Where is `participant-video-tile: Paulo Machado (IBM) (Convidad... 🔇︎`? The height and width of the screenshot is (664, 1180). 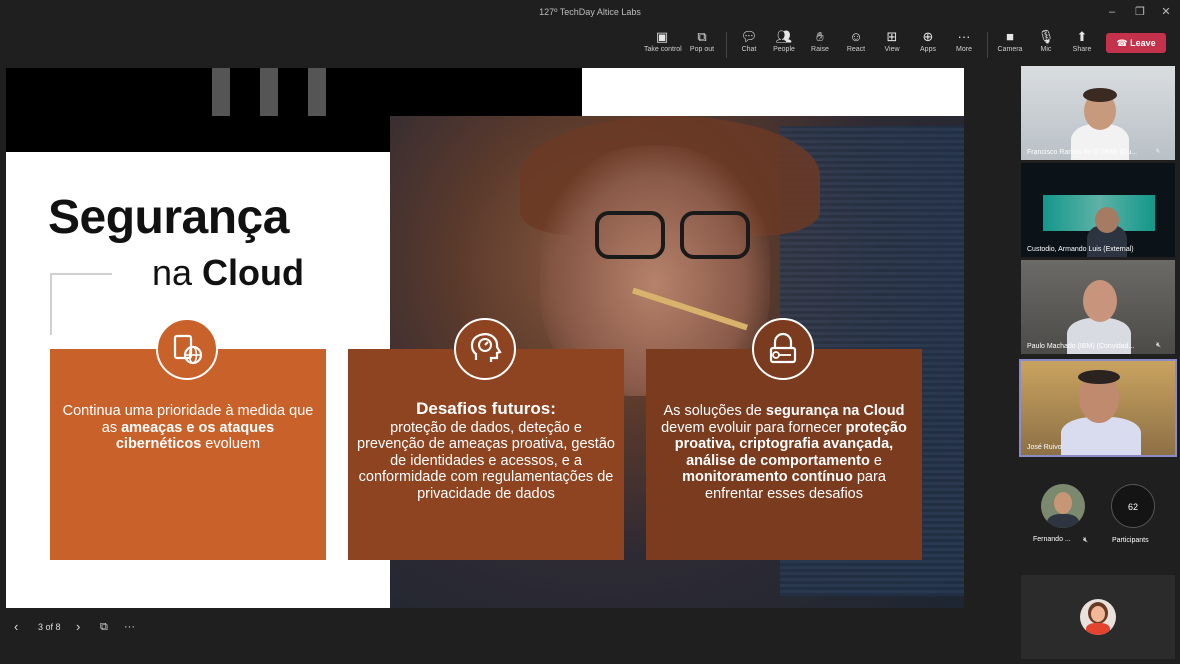
participant-video-tile: Paulo Machado (IBM) (Convidad... 🔇︎ is located at coordinates (1098, 307).